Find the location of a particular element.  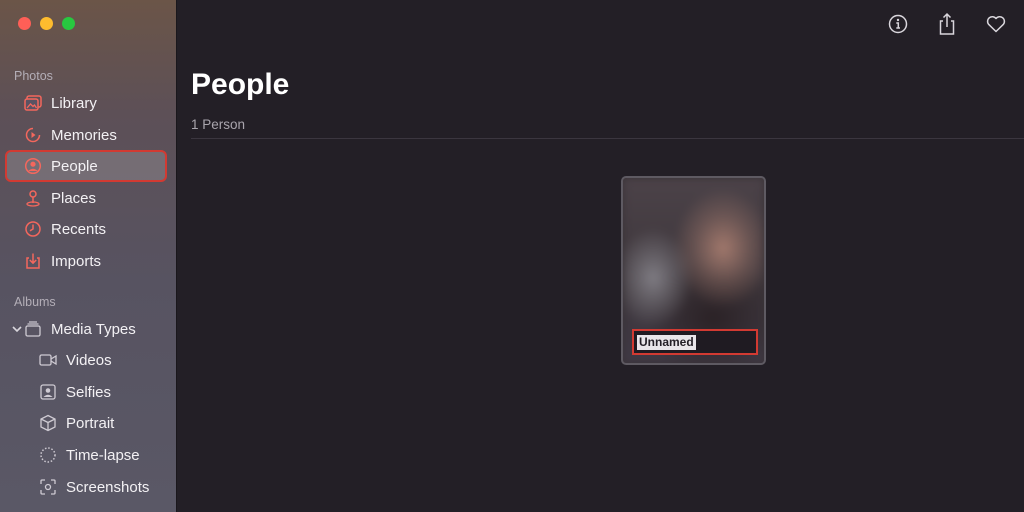

sidebar-item-label: Library is located at coordinates (74, 103).